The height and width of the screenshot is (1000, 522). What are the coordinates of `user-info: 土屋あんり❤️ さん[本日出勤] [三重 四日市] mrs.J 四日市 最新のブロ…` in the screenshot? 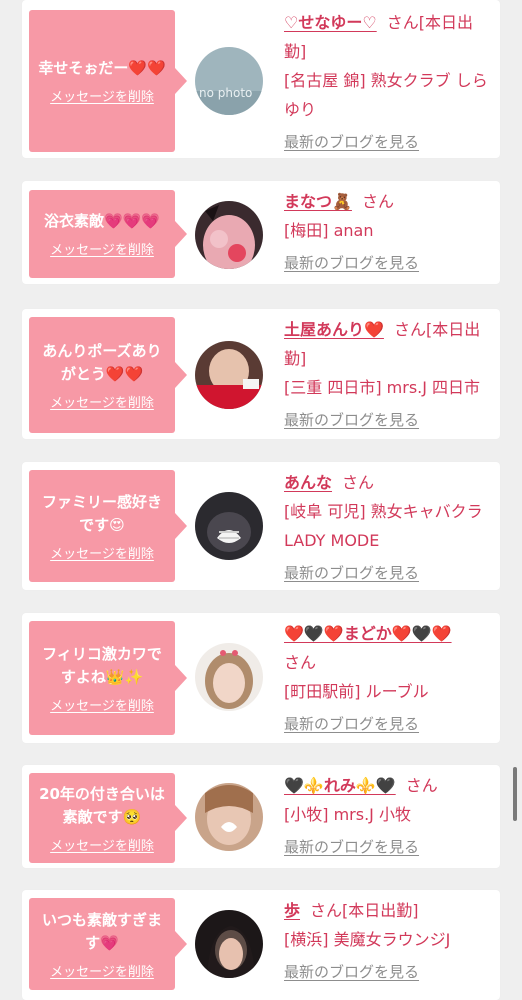 It's located at (388, 375).